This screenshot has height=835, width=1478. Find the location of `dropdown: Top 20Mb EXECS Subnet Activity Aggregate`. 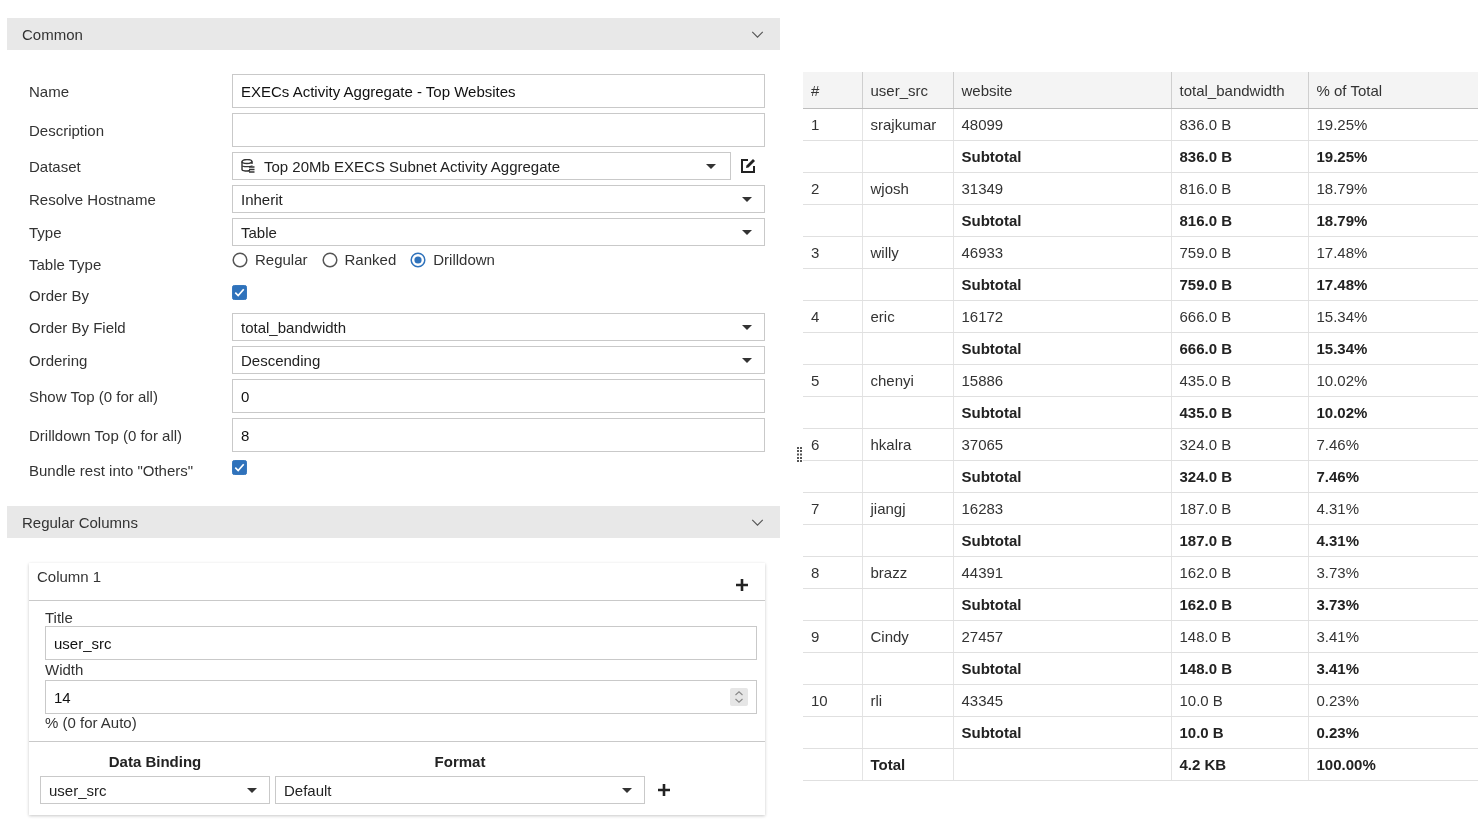

dropdown: Top 20Mb EXECS Subnet Activity Aggregate is located at coordinates (481, 166).